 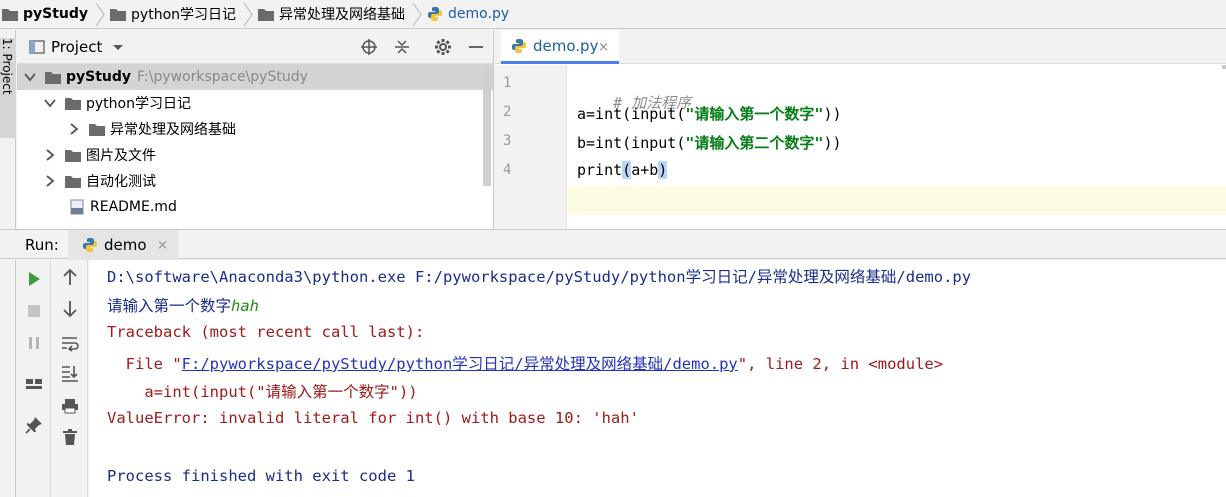 I want to click on stop-icon, so click(x=34, y=311).